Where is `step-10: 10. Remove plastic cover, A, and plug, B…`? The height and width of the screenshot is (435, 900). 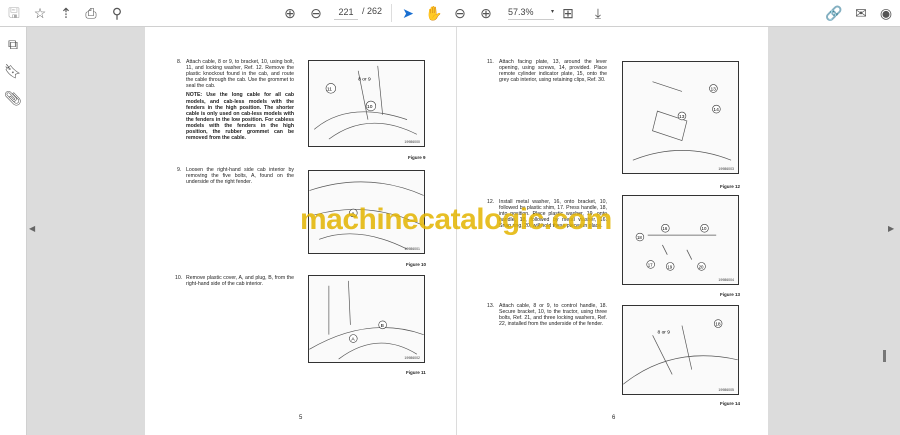
step-10: 10. Remove plastic cover, A, and plug, B… is located at coordinates (234, 281).